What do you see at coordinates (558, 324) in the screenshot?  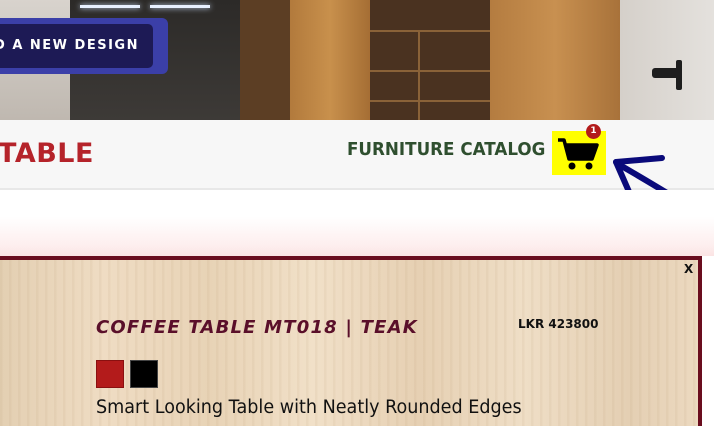 I see `product-price: LKR 423800` at bounding box center [558, 324].